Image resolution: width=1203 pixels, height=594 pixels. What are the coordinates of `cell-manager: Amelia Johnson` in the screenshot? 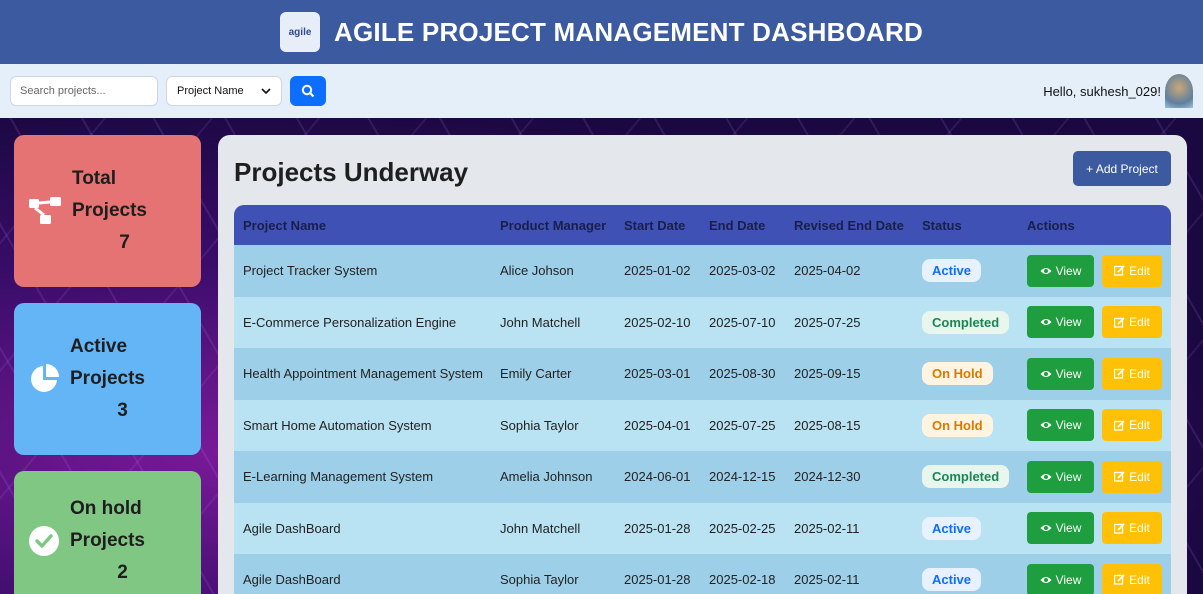 It's located at (546, 477).